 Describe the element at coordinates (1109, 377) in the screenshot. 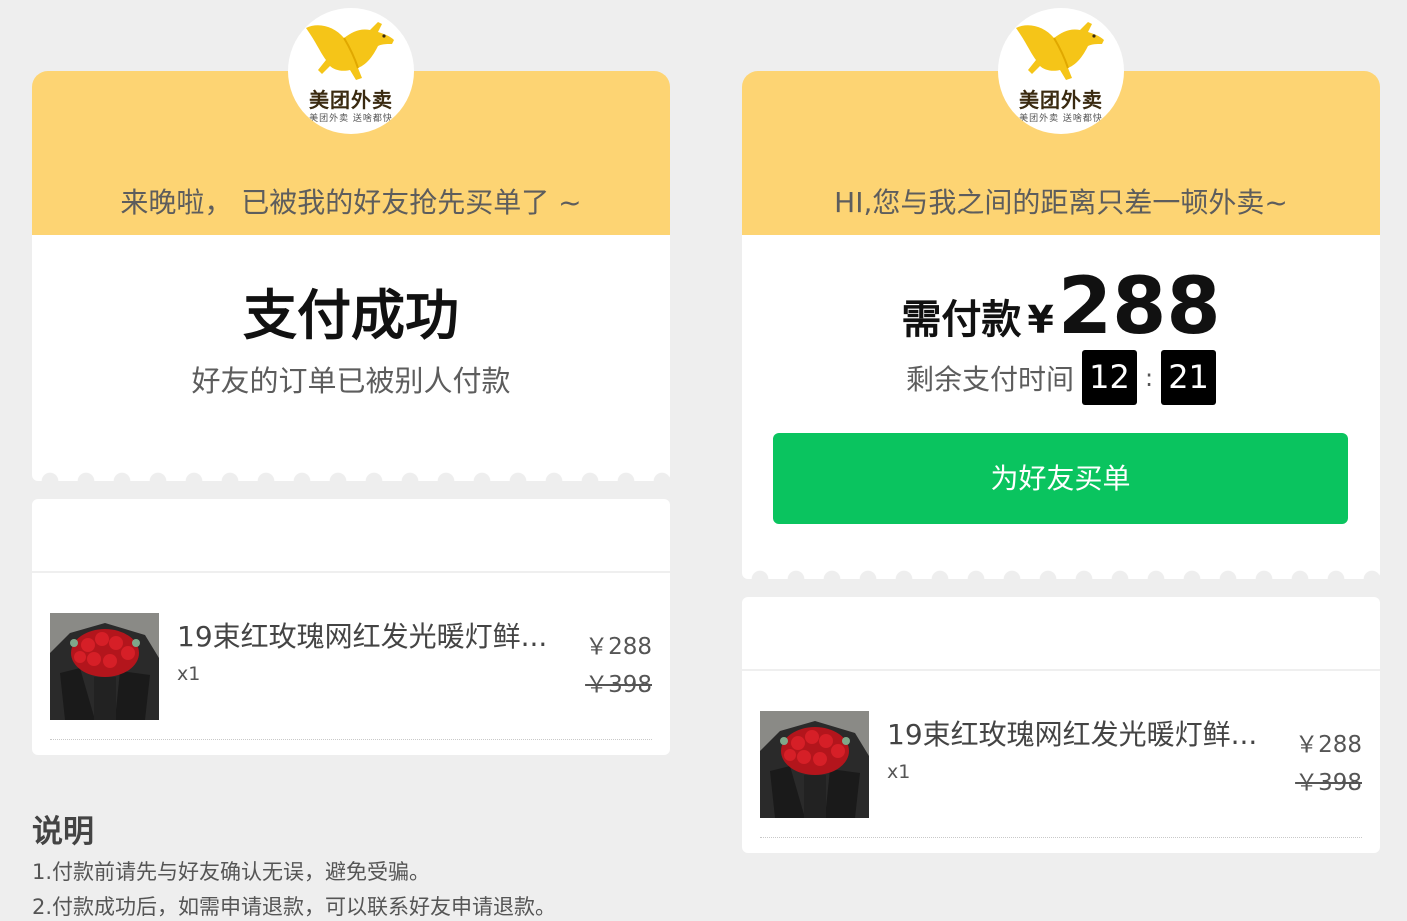

I see `countdown-minutes: 12` at that location.